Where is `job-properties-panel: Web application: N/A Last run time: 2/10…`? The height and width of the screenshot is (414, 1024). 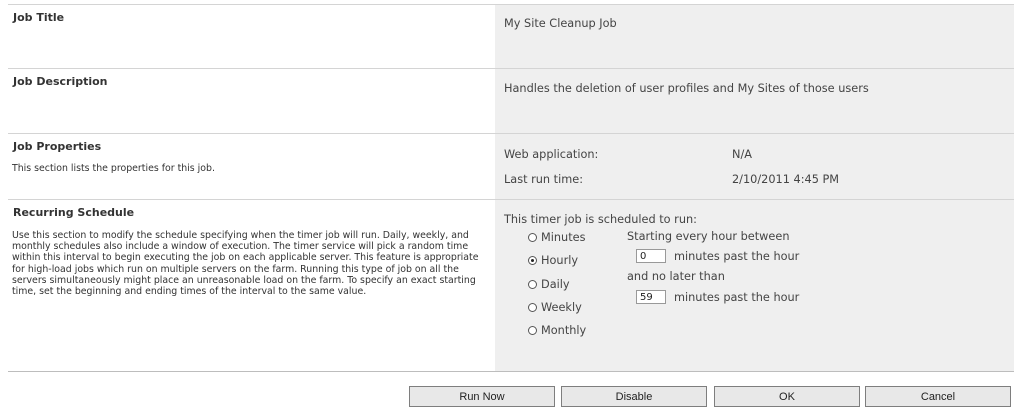
job-properties-panel: Web application: N/A Last run time: 2/10… is located at coordinates (754, 167).